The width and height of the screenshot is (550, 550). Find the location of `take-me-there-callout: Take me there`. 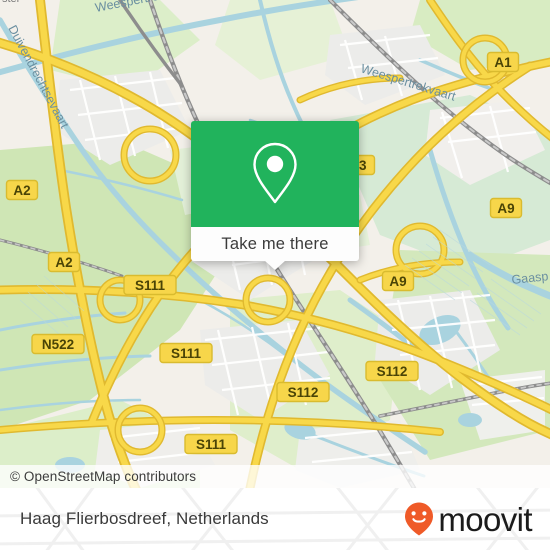

take-me-there-callout: Take me there is located at coordinates (275, 195).